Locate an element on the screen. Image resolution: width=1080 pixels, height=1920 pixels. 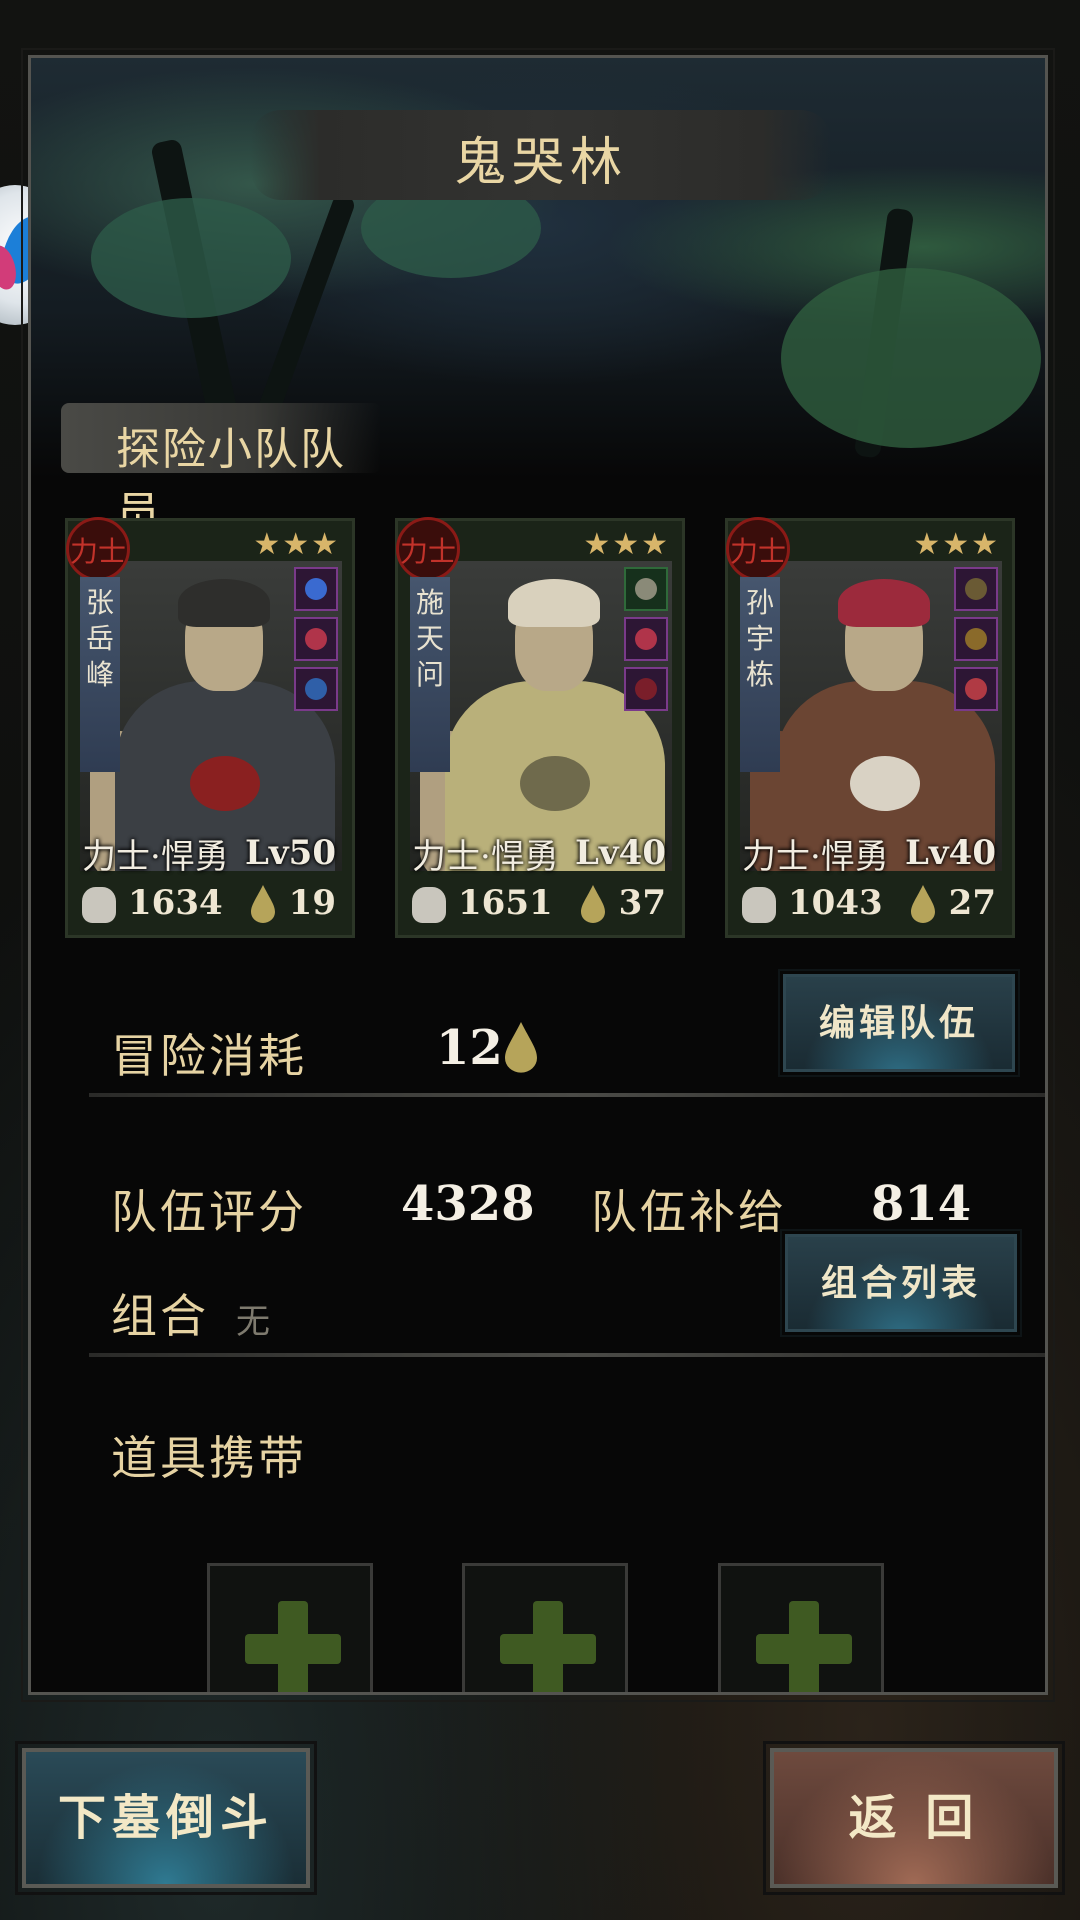
team-supply-label: 队伍补给 is located at coordinates (689, 1212).